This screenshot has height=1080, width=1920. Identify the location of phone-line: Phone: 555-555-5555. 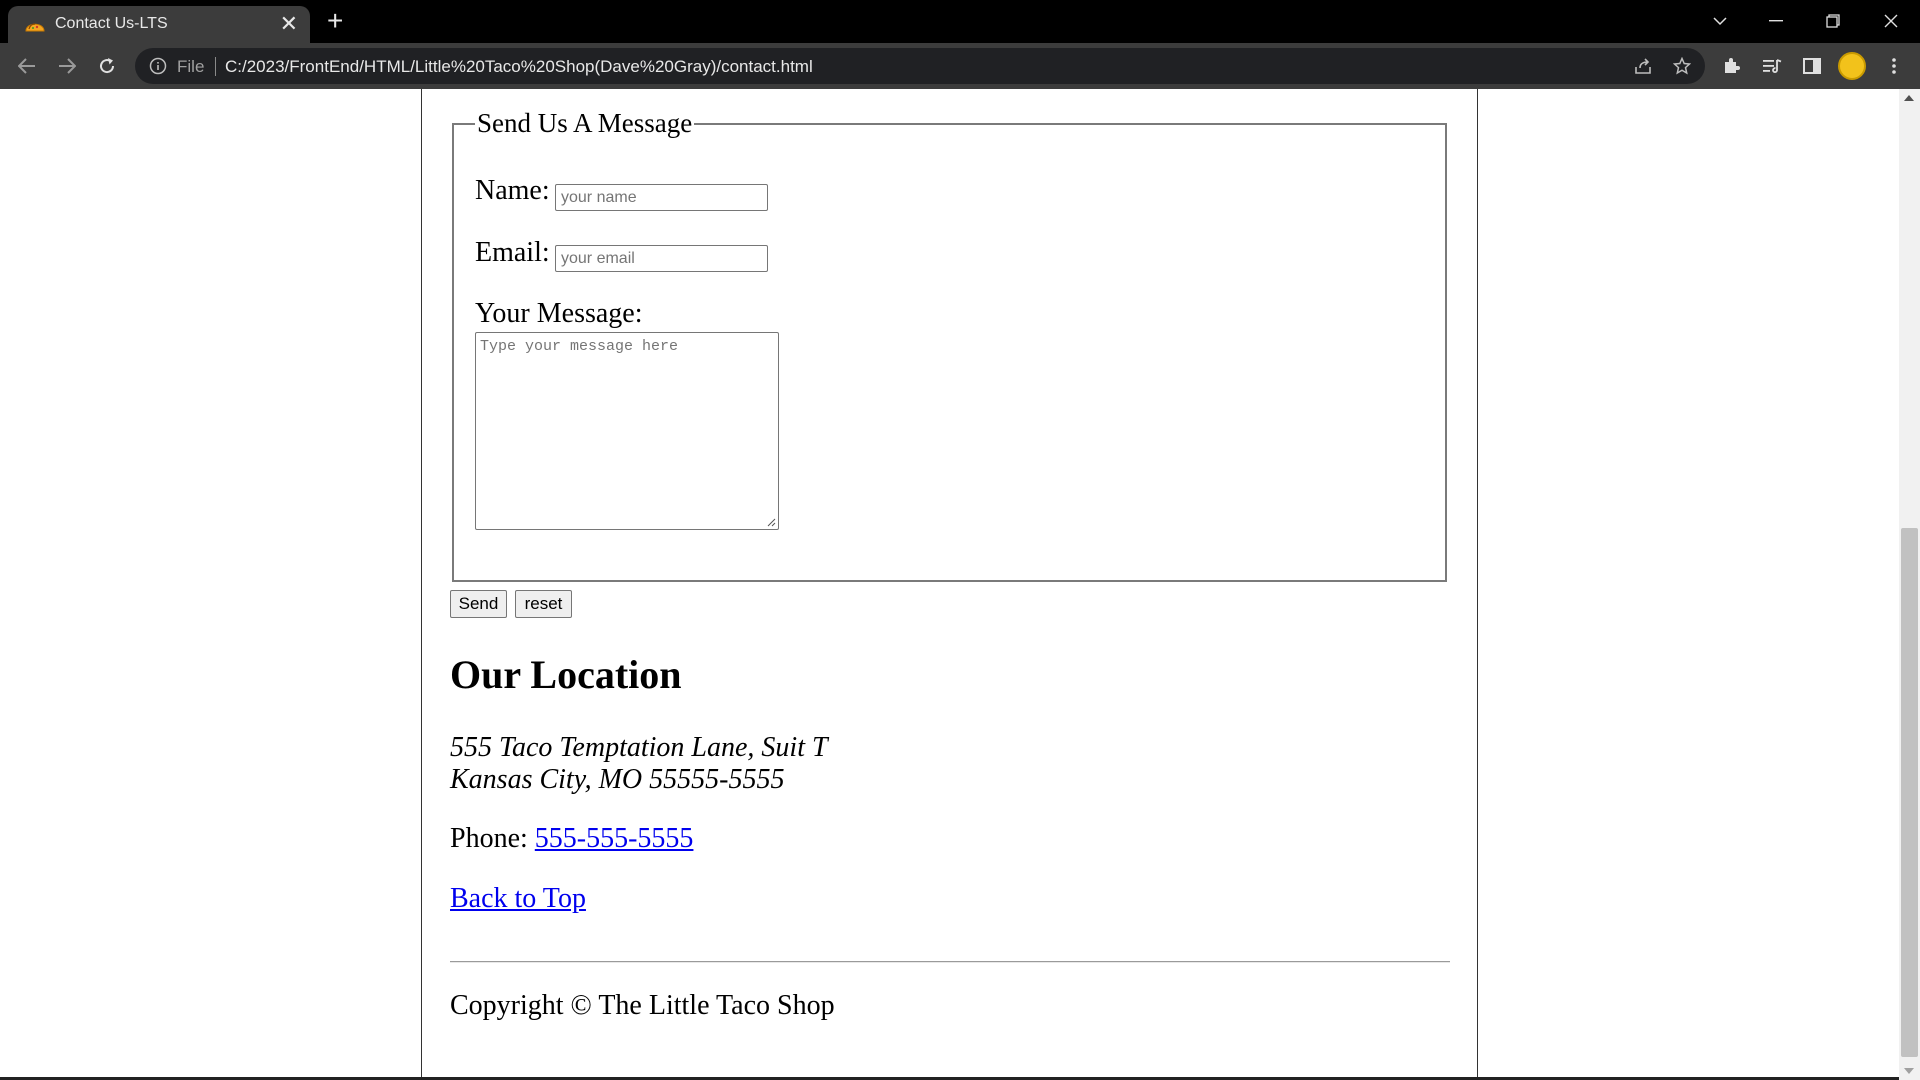
(571, 839).